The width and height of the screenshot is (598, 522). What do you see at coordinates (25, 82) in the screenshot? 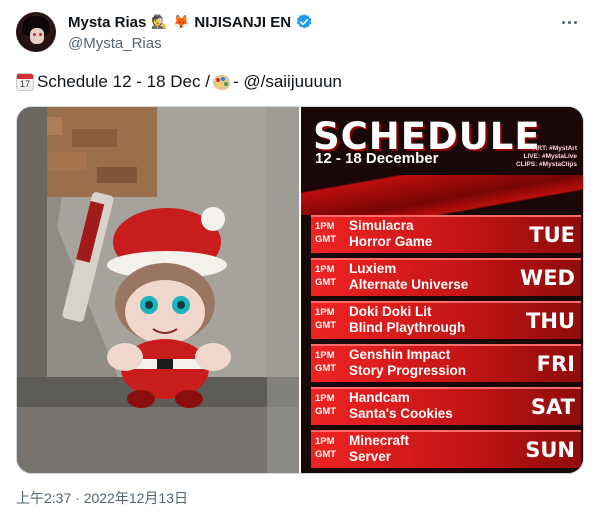
I see `calendar-icon: 17` at bounding box center [25, 82].